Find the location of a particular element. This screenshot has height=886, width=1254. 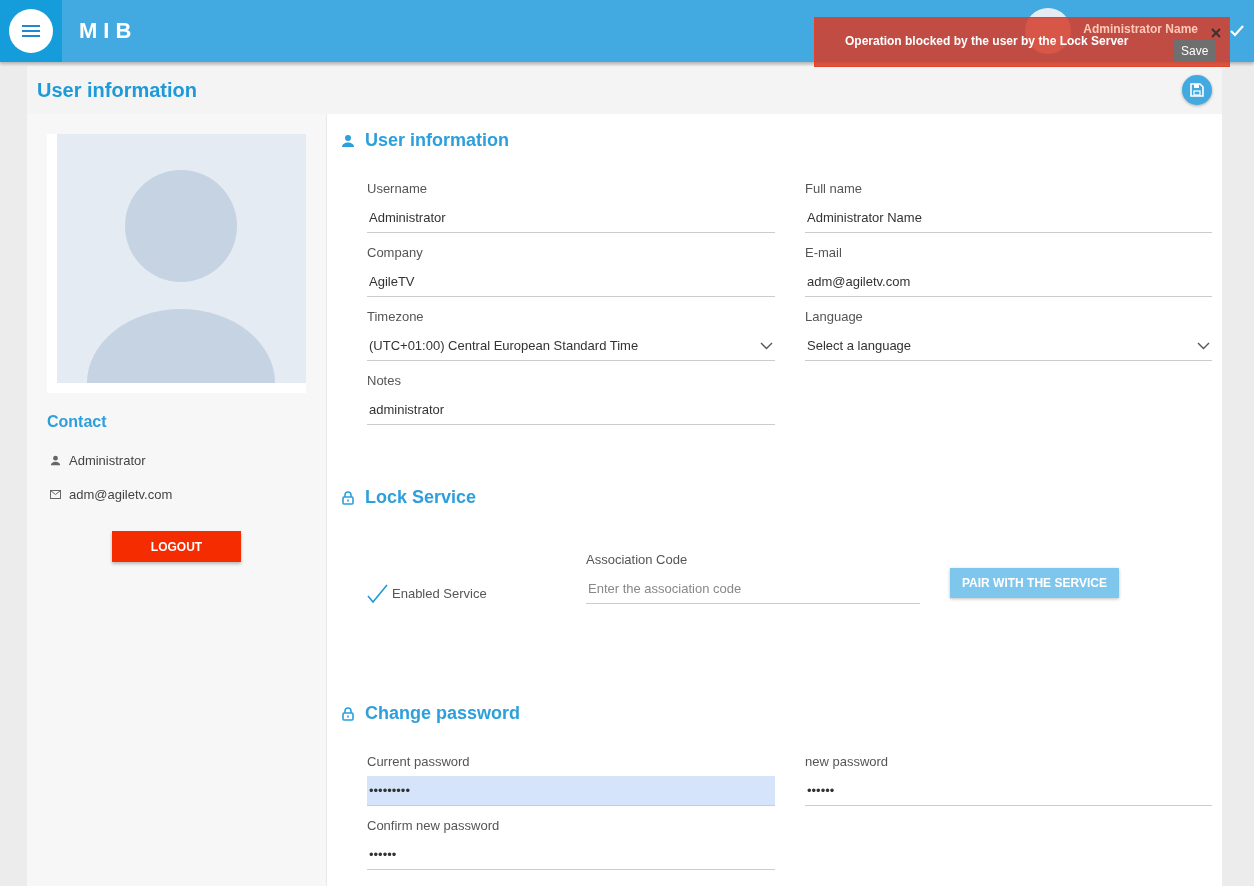

envelope-icon is located at coordinates (55, 494).